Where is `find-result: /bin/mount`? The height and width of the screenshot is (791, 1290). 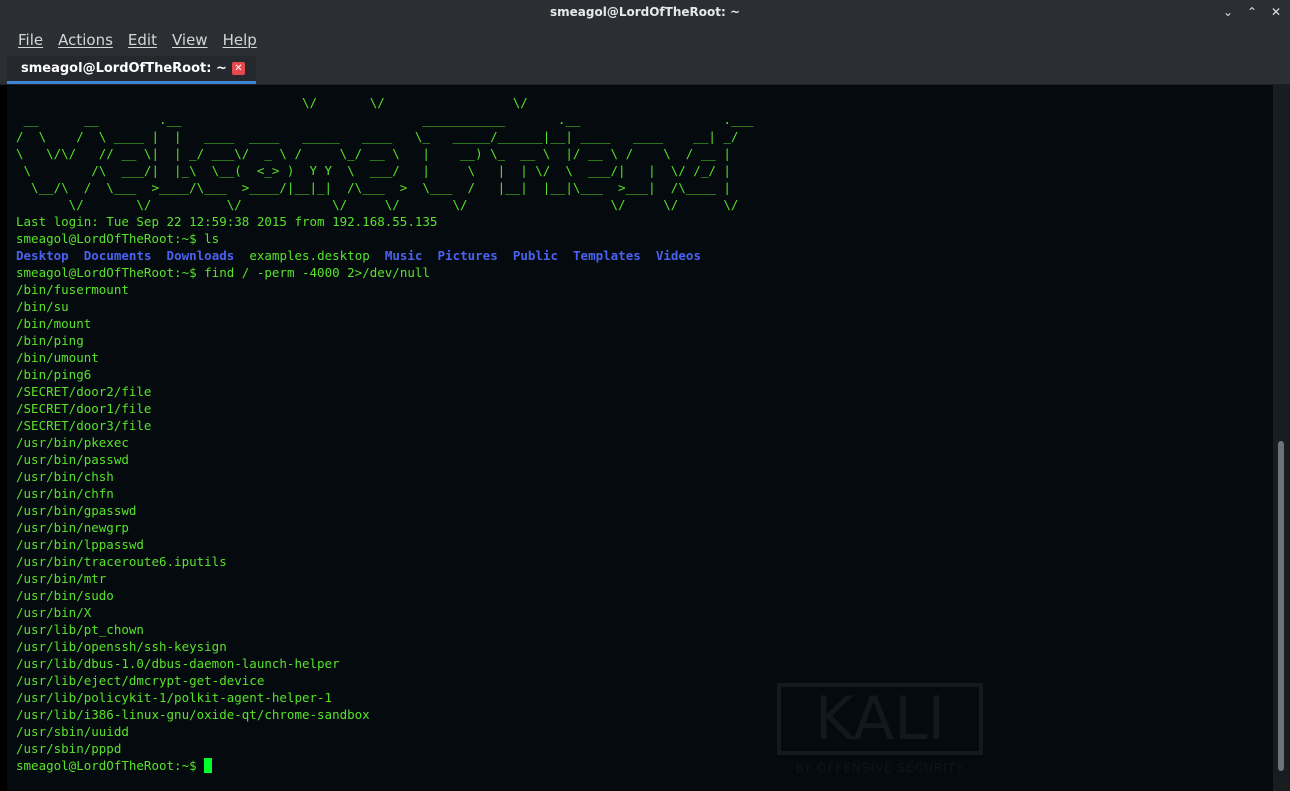
find-result: /bin/mount is located at coordinates (54, 323).